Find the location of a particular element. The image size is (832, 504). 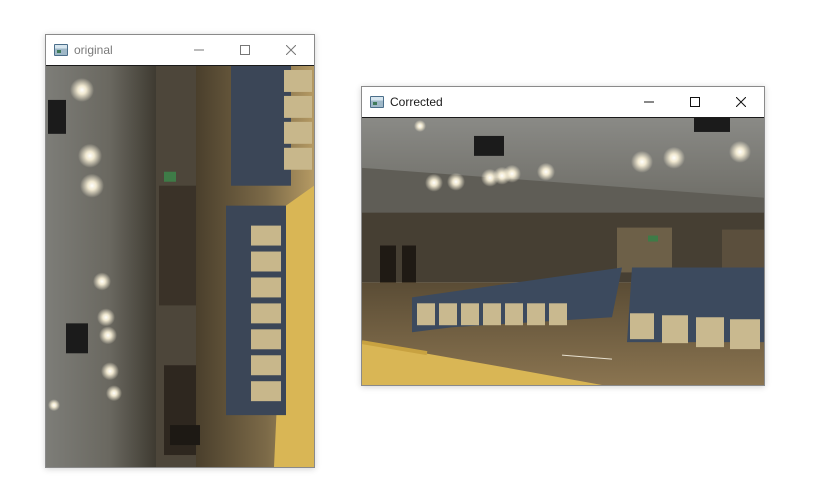

original-maximize-button is located at coordinates (245, 50).